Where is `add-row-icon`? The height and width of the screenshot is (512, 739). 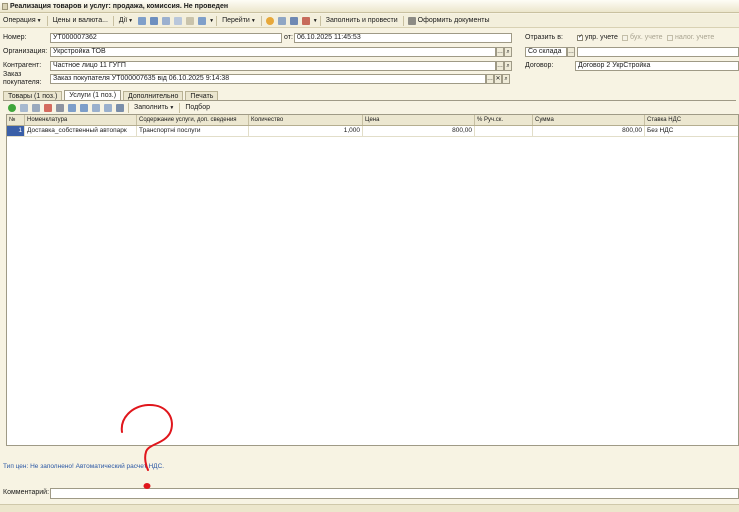
add-row-icon is located at coordinates (12, 107).